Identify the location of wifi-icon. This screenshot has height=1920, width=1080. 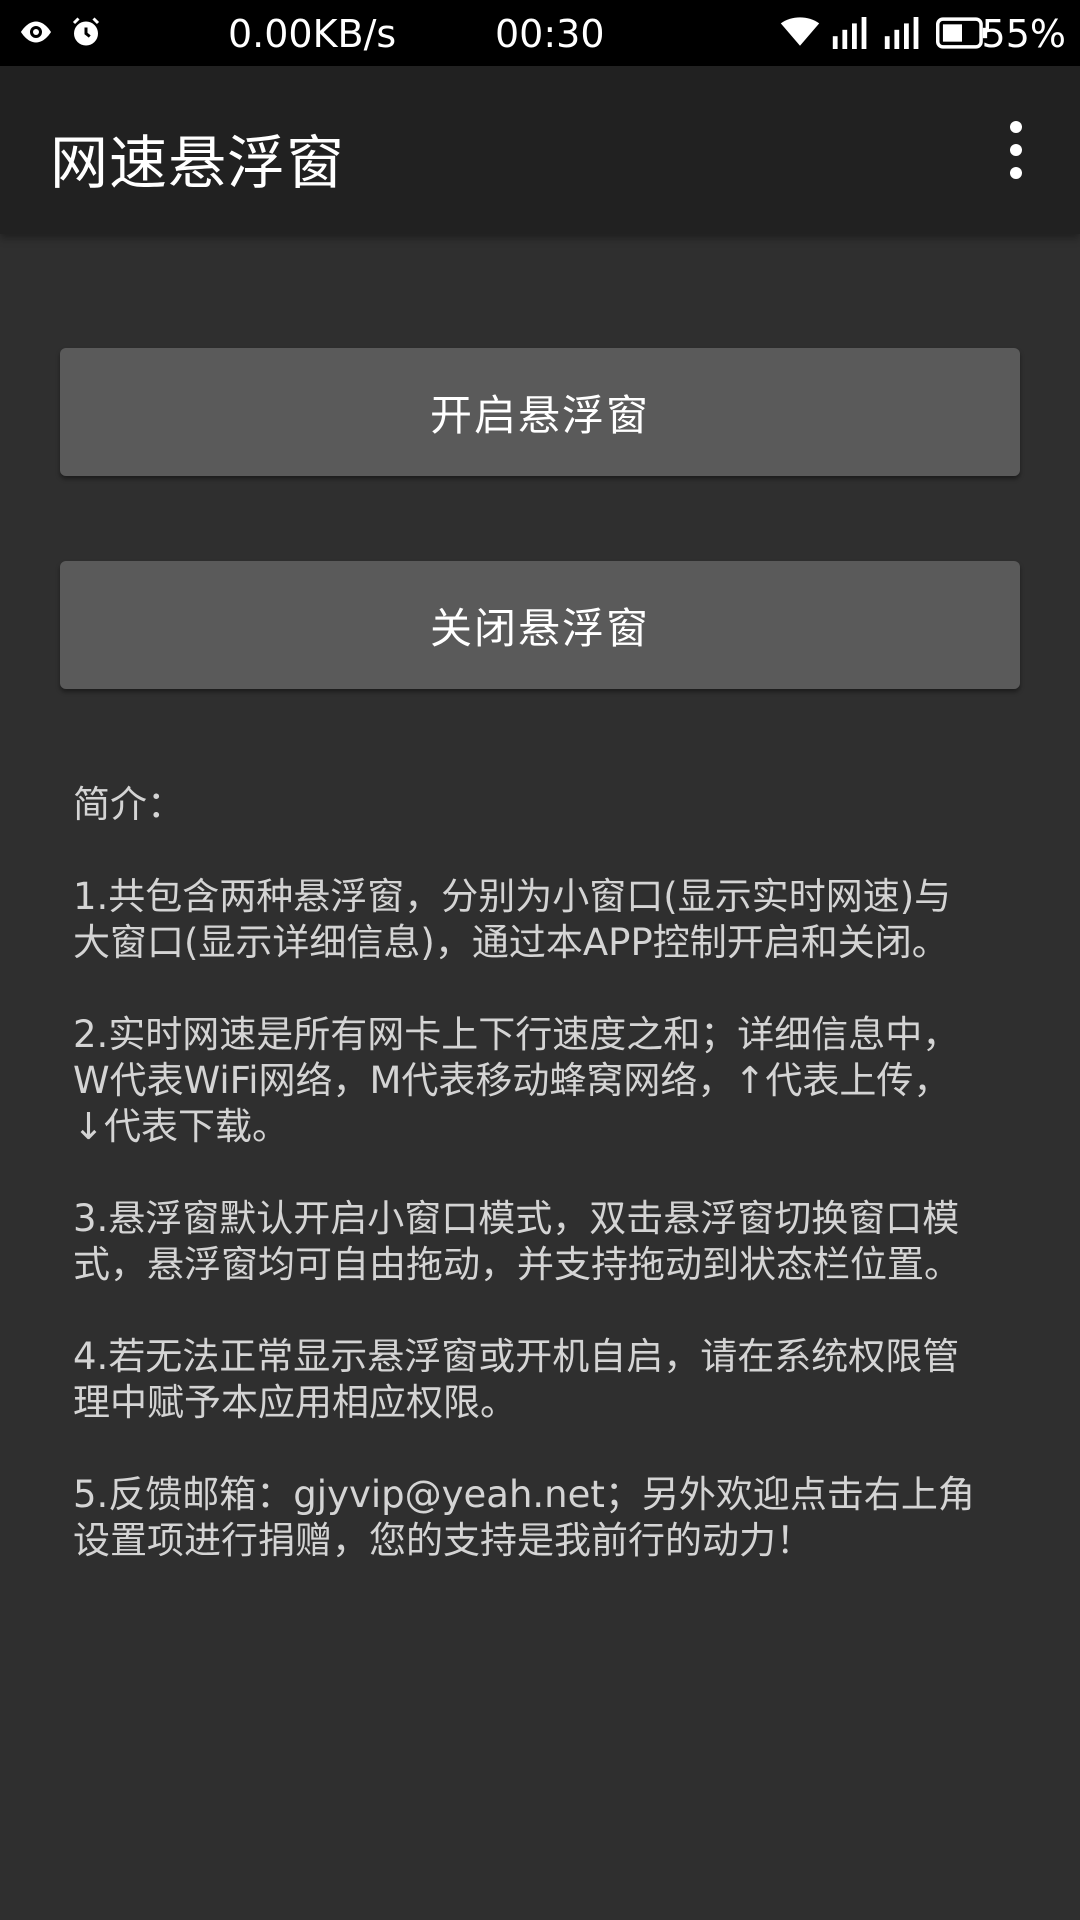
(800, 36).